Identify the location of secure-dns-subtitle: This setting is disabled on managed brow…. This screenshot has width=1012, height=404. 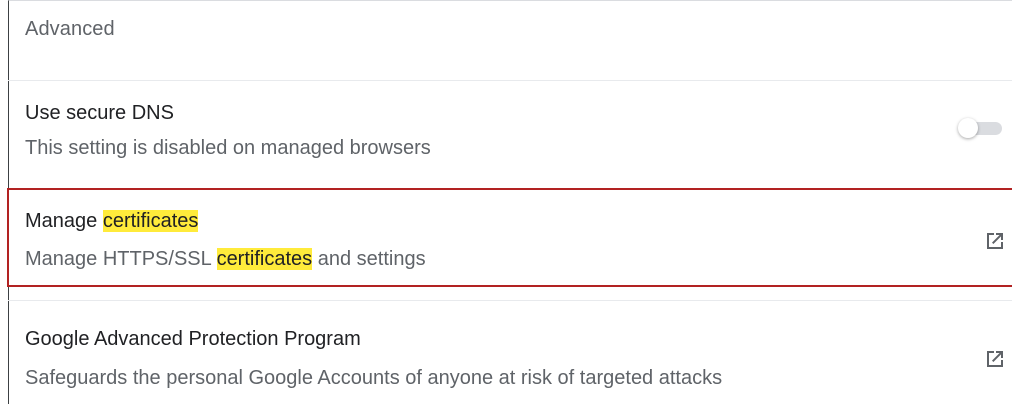
(228, 148).